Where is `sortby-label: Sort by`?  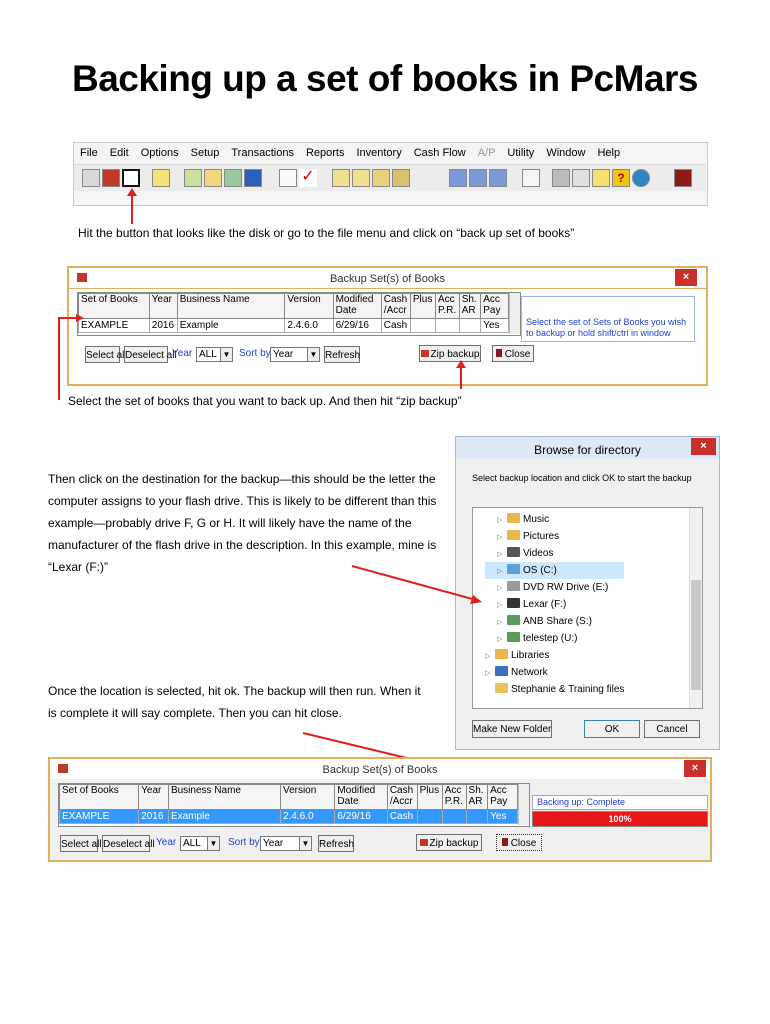 sortby-label: Sort by is located at coordinates (244, 842).